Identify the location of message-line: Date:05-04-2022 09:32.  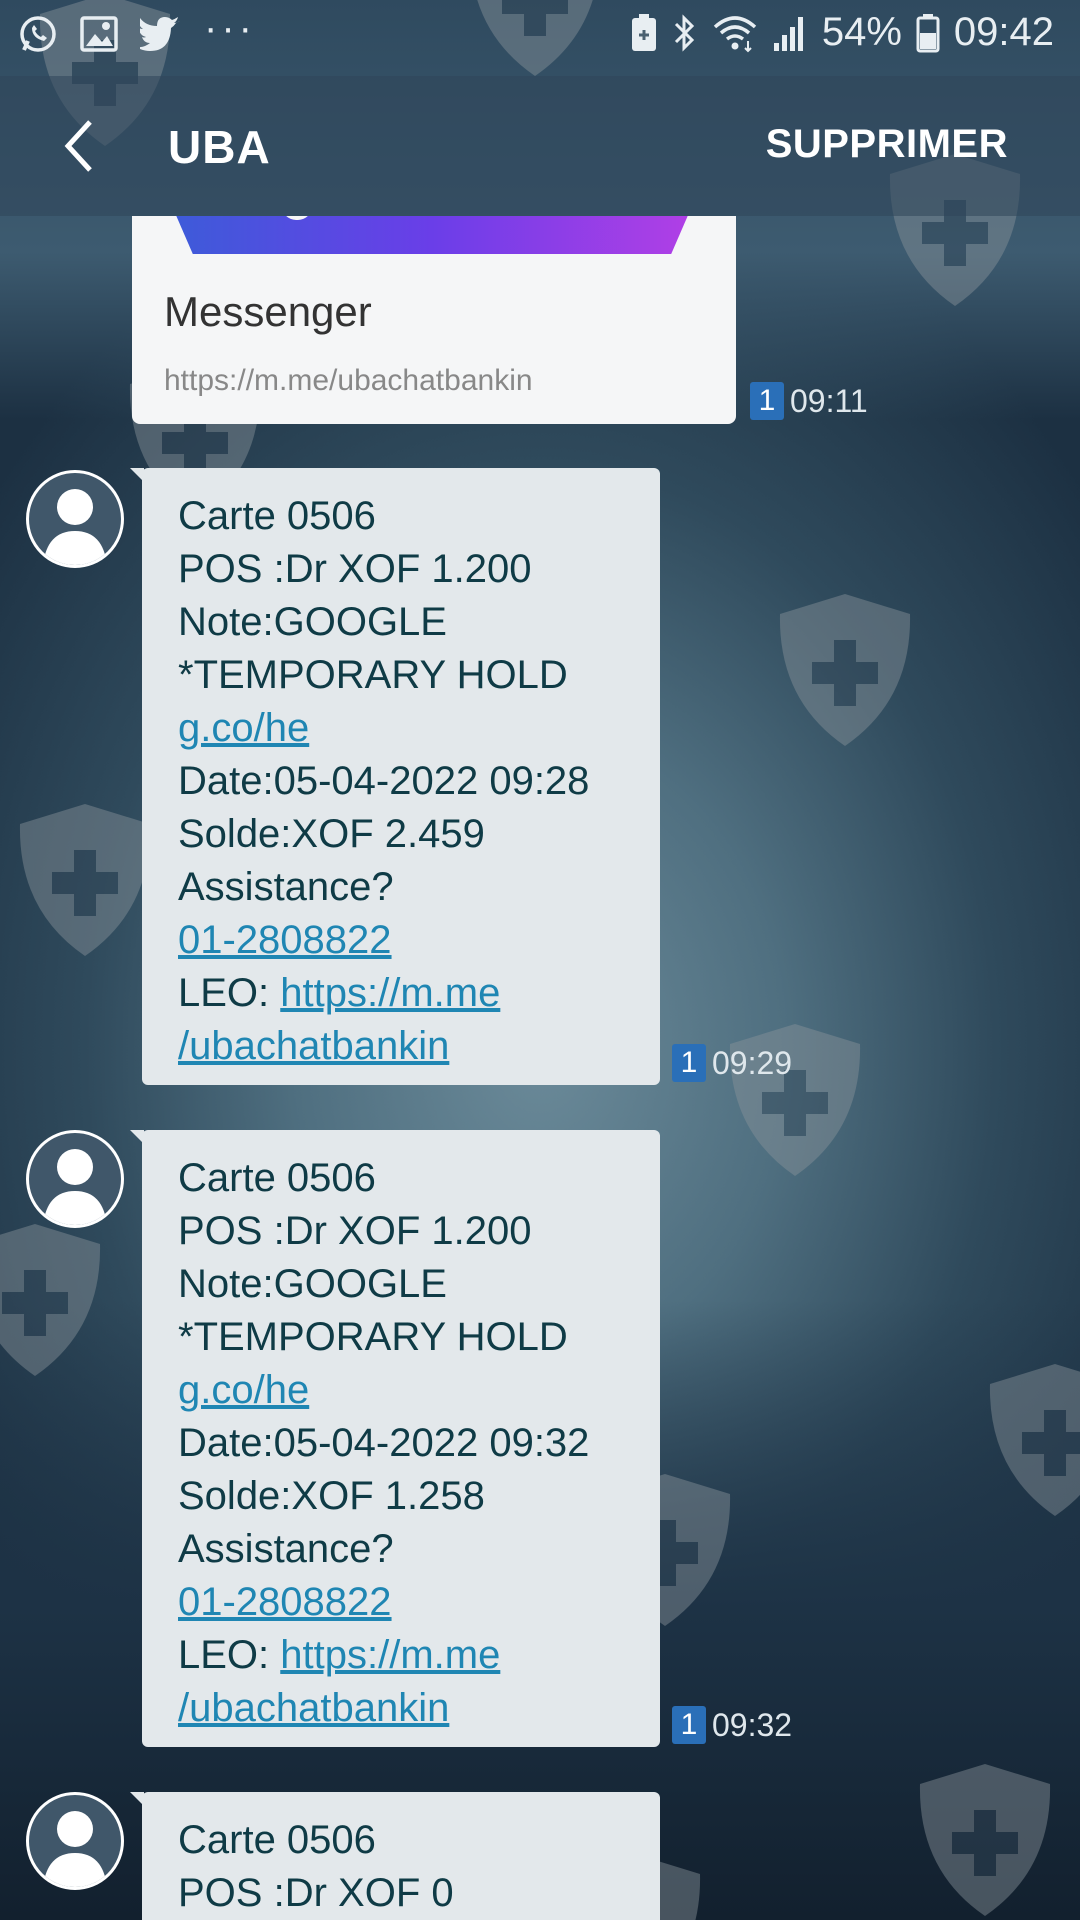
(384, 1443).